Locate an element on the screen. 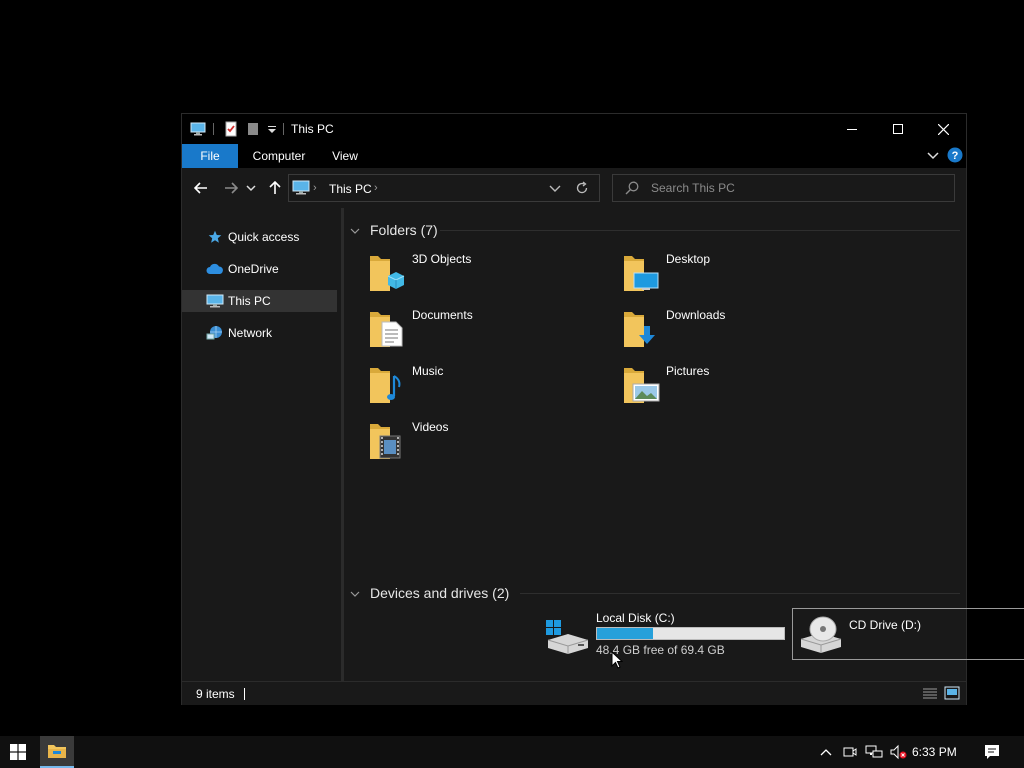 The width and height of the screenshot is (1024, 768). network-status-icon is located at coordinates (874, 752).